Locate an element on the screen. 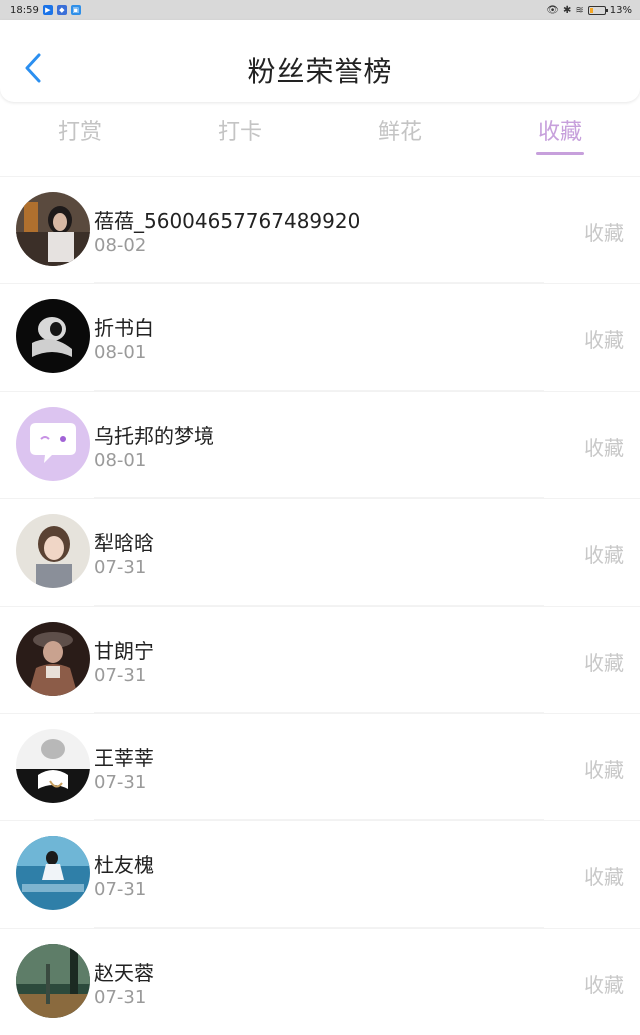 This screenshot has width=640, height=1035. fan-name: 乌托邦的梦境 is located at coordinates (154, 435).